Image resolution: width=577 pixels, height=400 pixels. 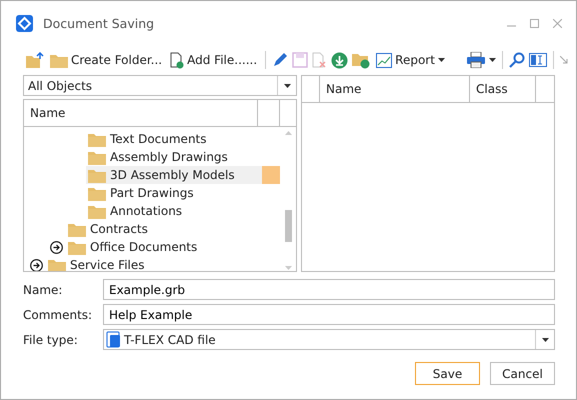 I want to click on column-header: Class, so click(x=503, y=89).